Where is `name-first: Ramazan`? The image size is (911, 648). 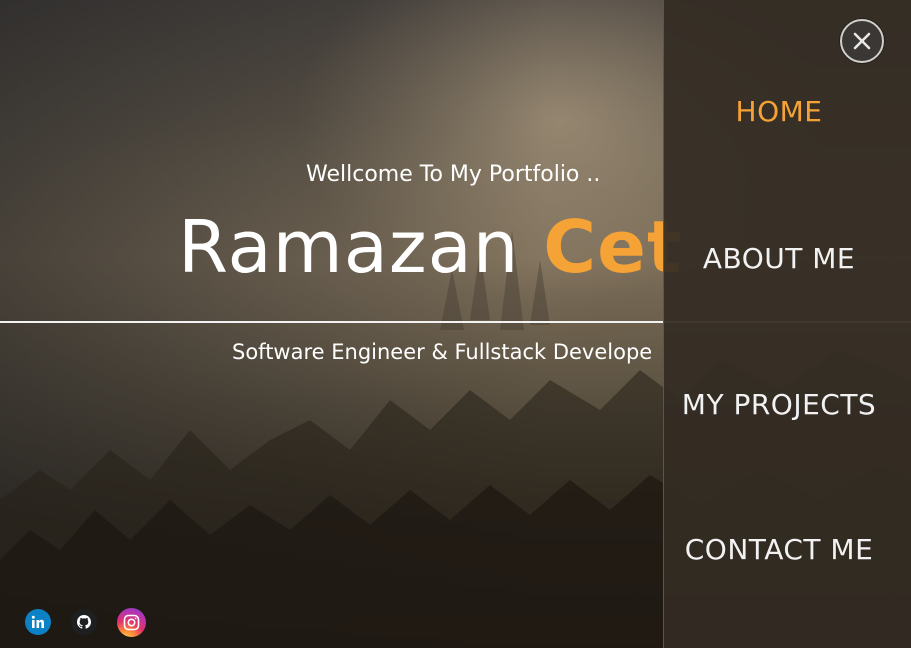 name-first: Ramazan is located at coordinates (349, 247).